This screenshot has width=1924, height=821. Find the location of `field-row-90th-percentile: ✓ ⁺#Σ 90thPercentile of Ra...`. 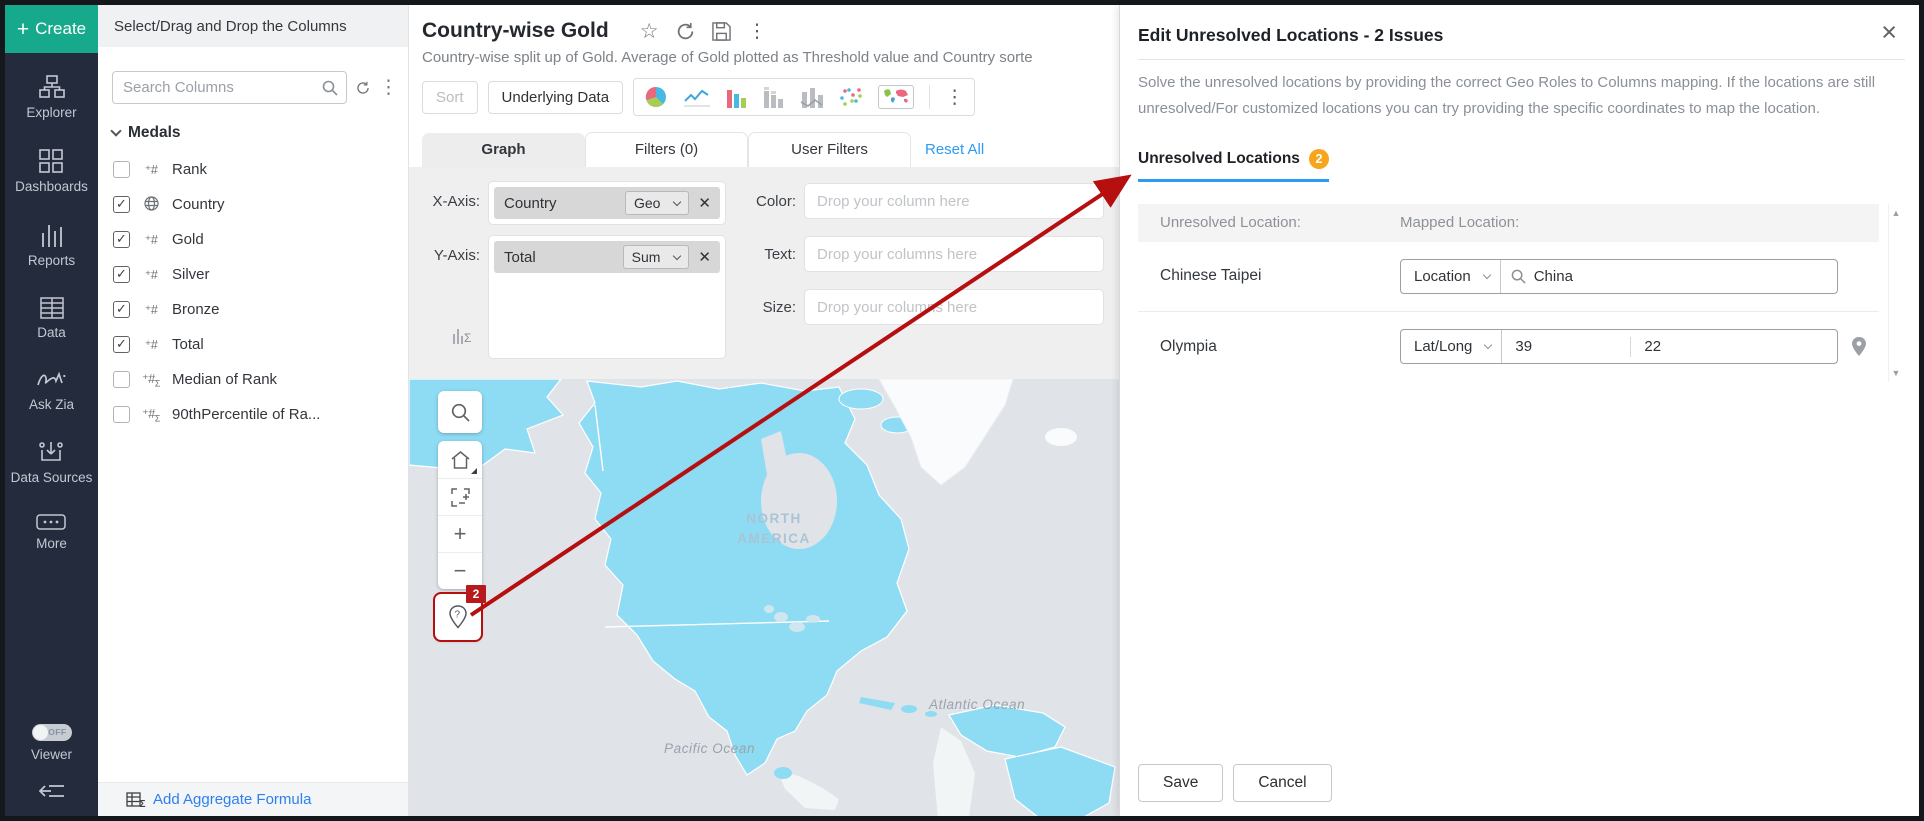

field-row-90th-percentile: ✓ ⁺#Σ 90thPercentile of Ra... is located at coordinates (253, 414).